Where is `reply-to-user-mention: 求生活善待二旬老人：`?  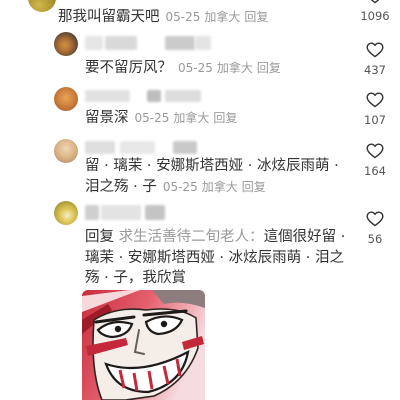
reply-to-user-mention: 求生活善待二旬老人： is located at coordinates (191, 237).